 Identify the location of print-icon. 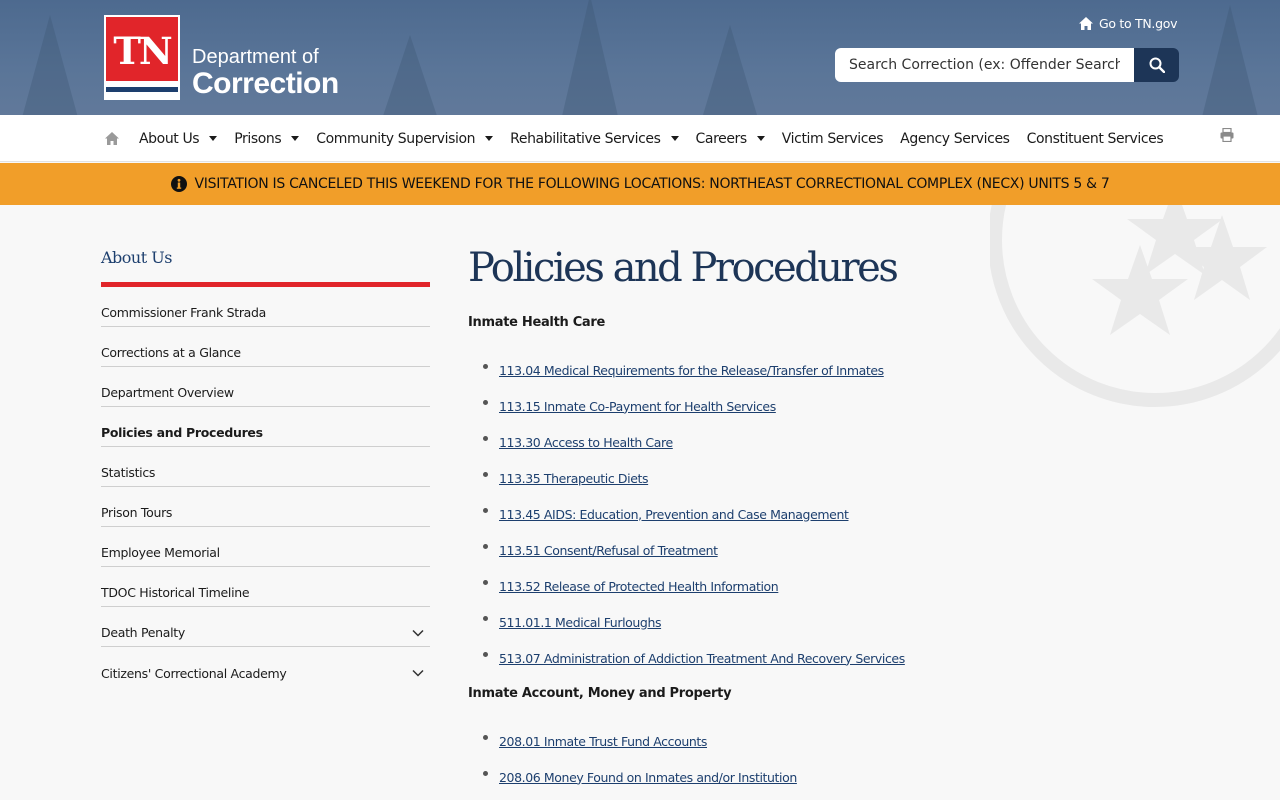
(1227, 135).